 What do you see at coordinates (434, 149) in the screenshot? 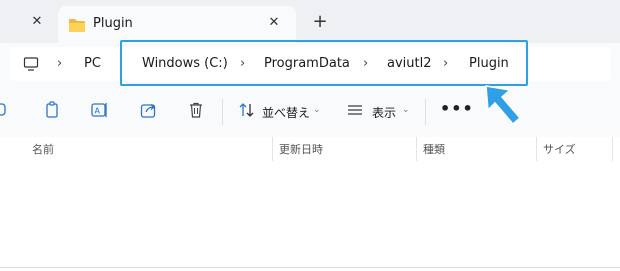
I see `column-header-type: 種類` at bounding box center [434, 149].